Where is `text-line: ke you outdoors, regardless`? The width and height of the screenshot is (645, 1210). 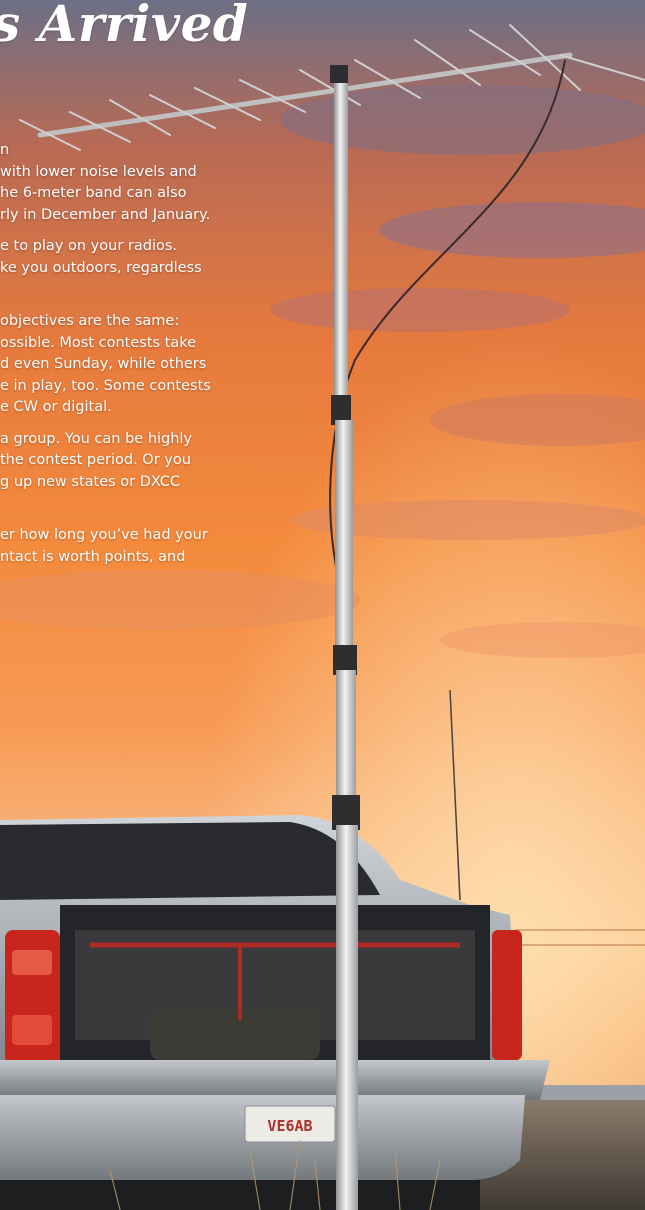 text-line: ke you outdoors, regardless is located at coordinates (101, 267).